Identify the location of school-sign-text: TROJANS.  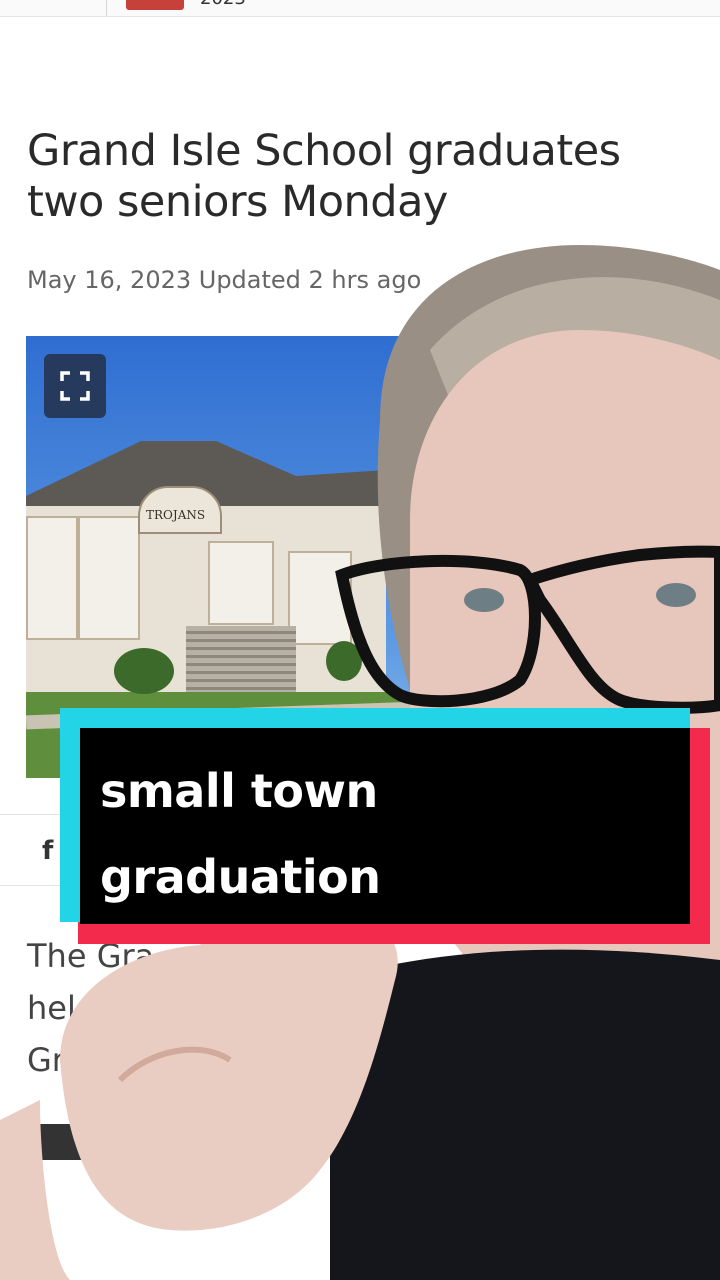
(176, 515).